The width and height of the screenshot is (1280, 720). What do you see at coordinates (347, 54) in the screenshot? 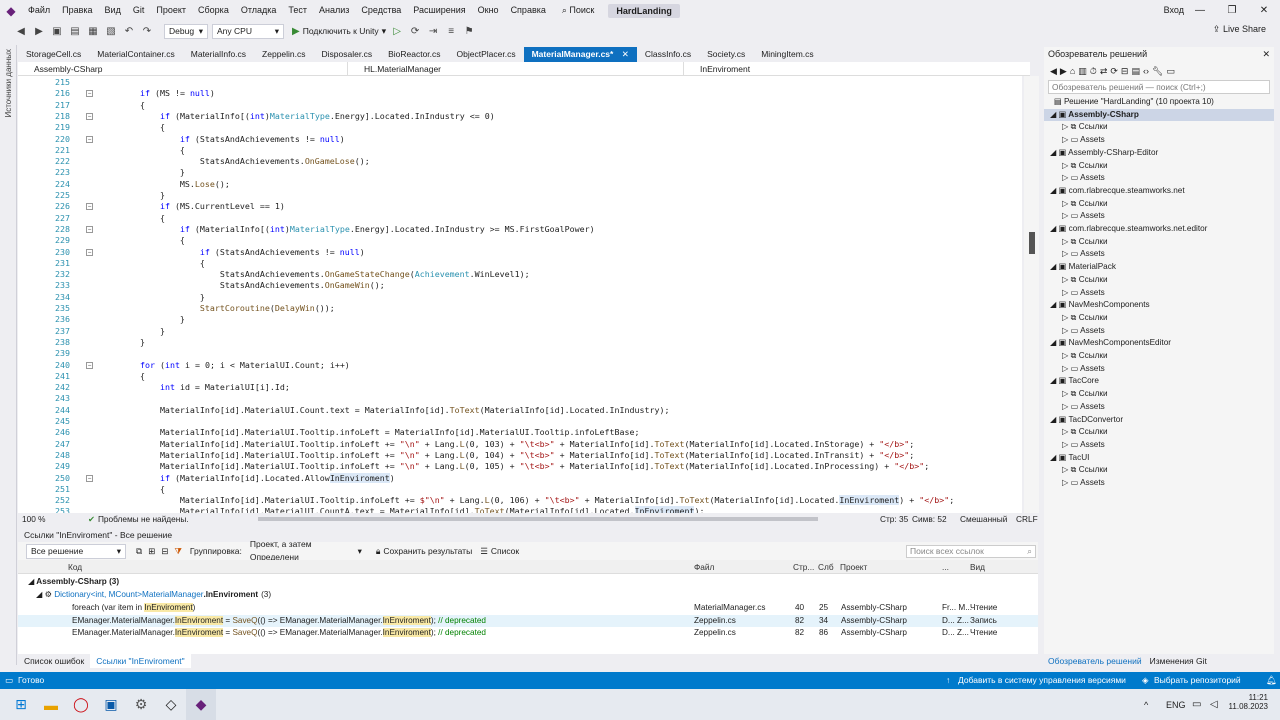
I see `document-tab: Disposaler.cs` at bounding box center [347, 54].